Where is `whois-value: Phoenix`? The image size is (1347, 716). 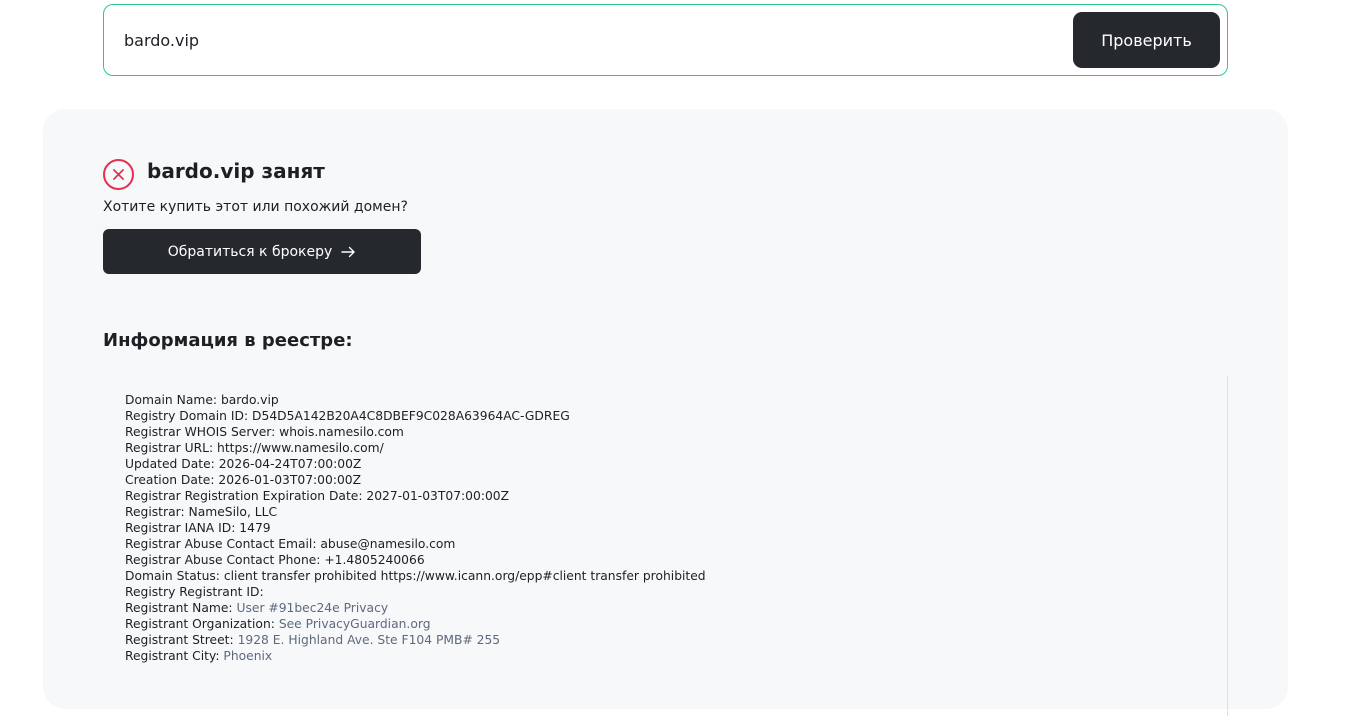 whois-value: Phoenix is located at coordinates (248, 656).